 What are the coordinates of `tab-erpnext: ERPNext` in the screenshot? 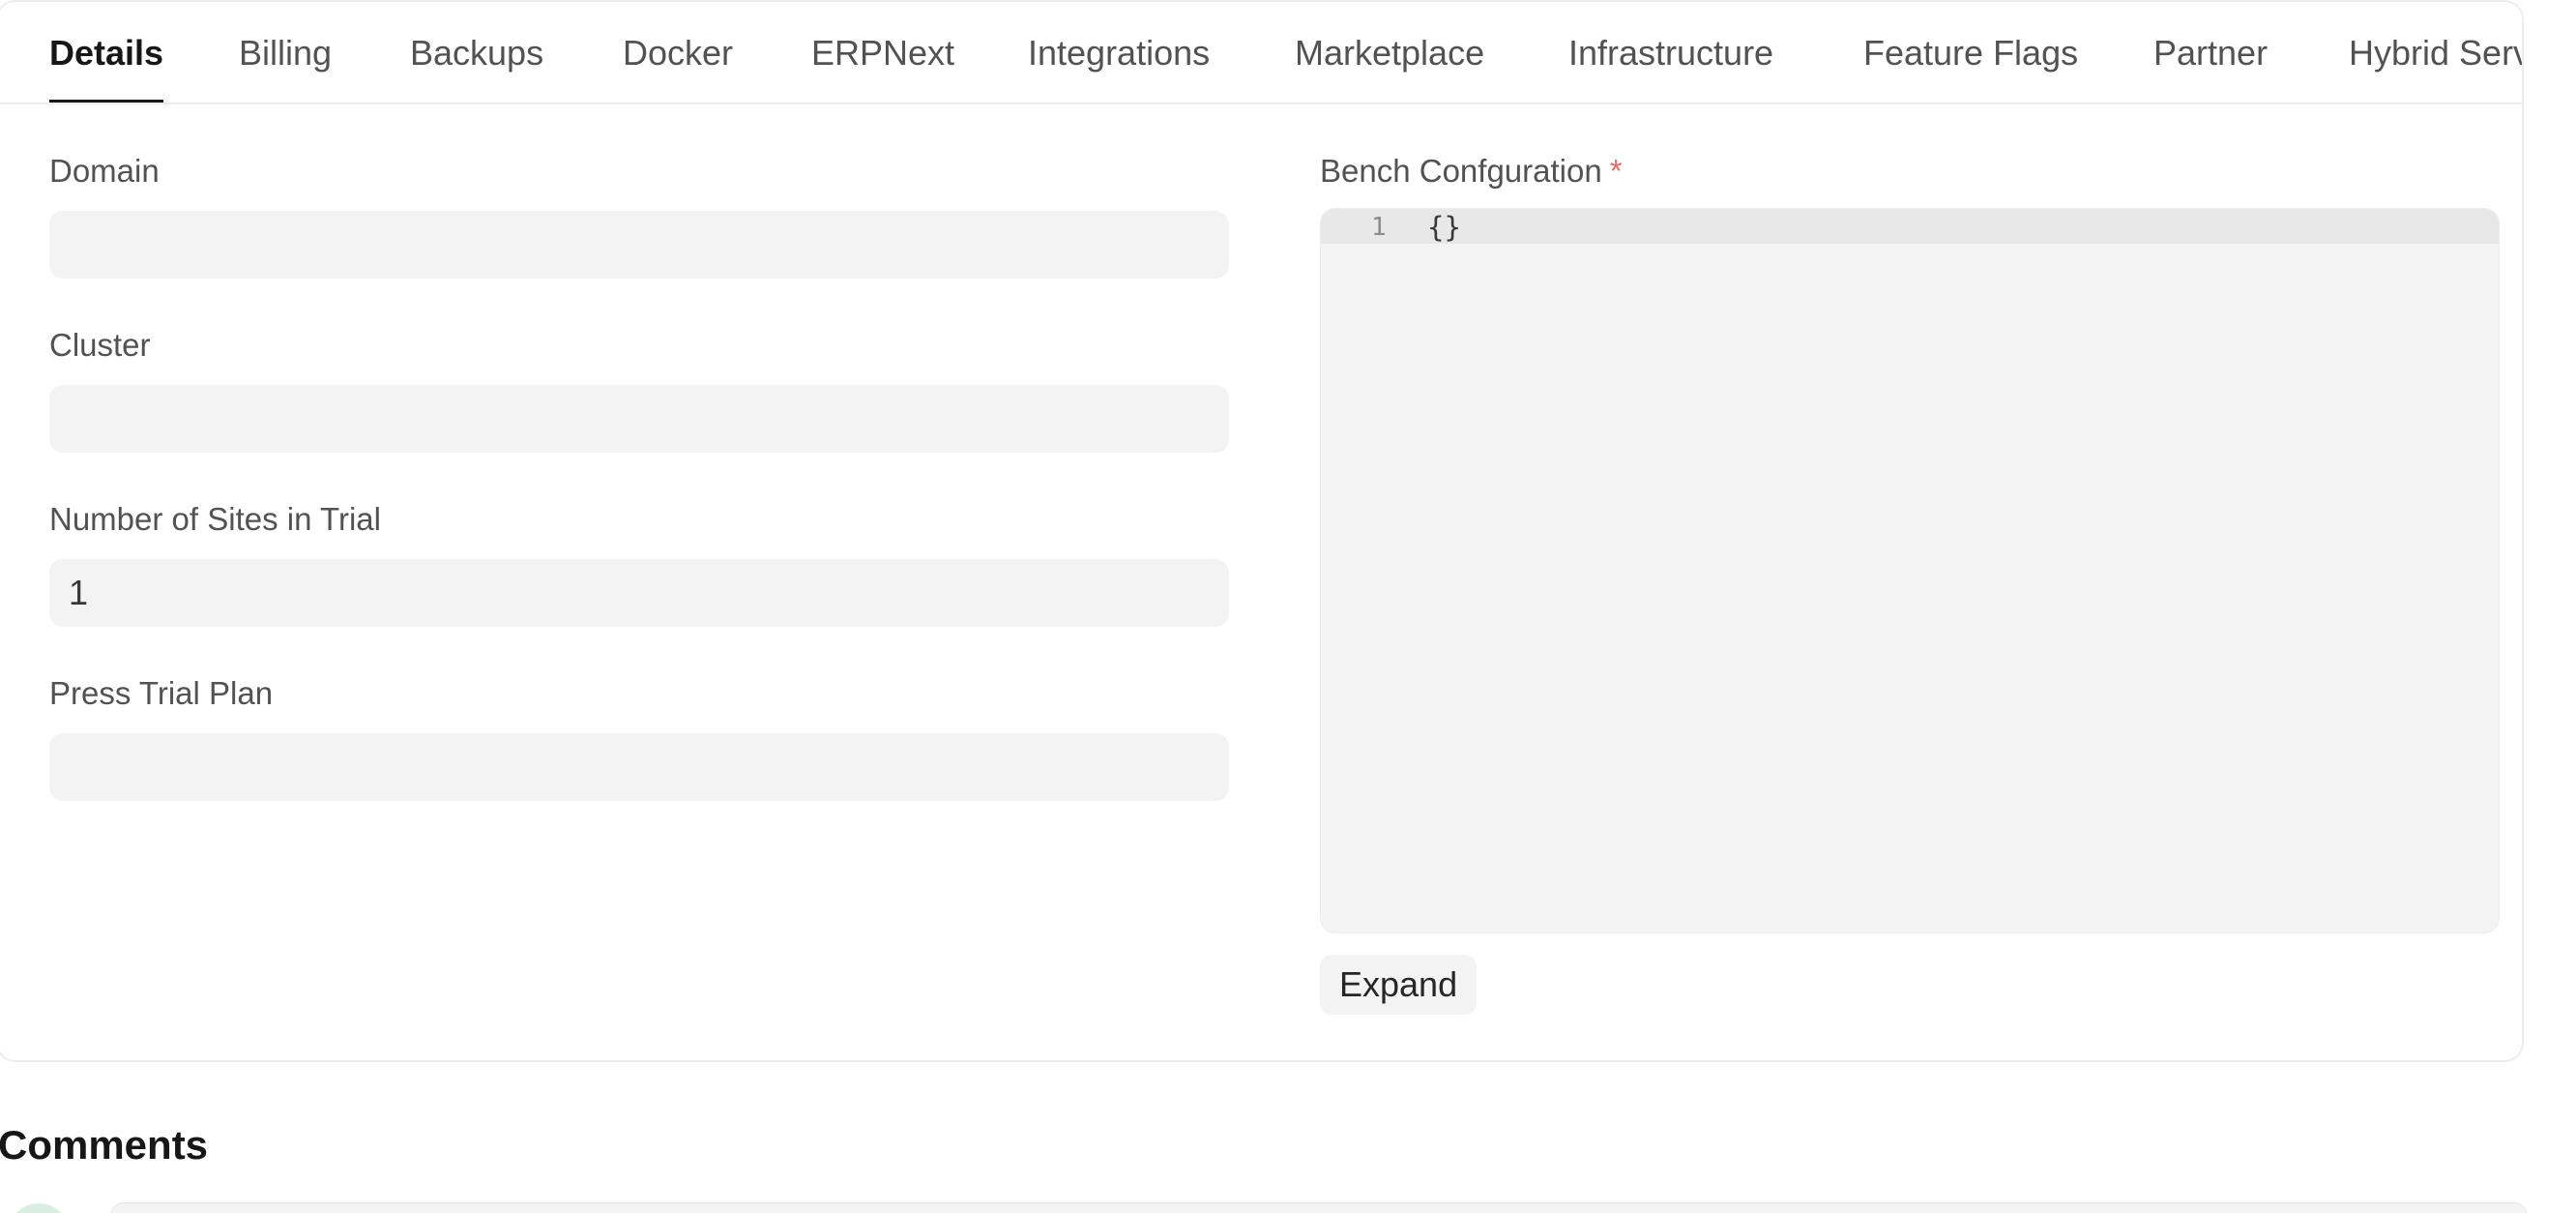 It's located at (882, 52).